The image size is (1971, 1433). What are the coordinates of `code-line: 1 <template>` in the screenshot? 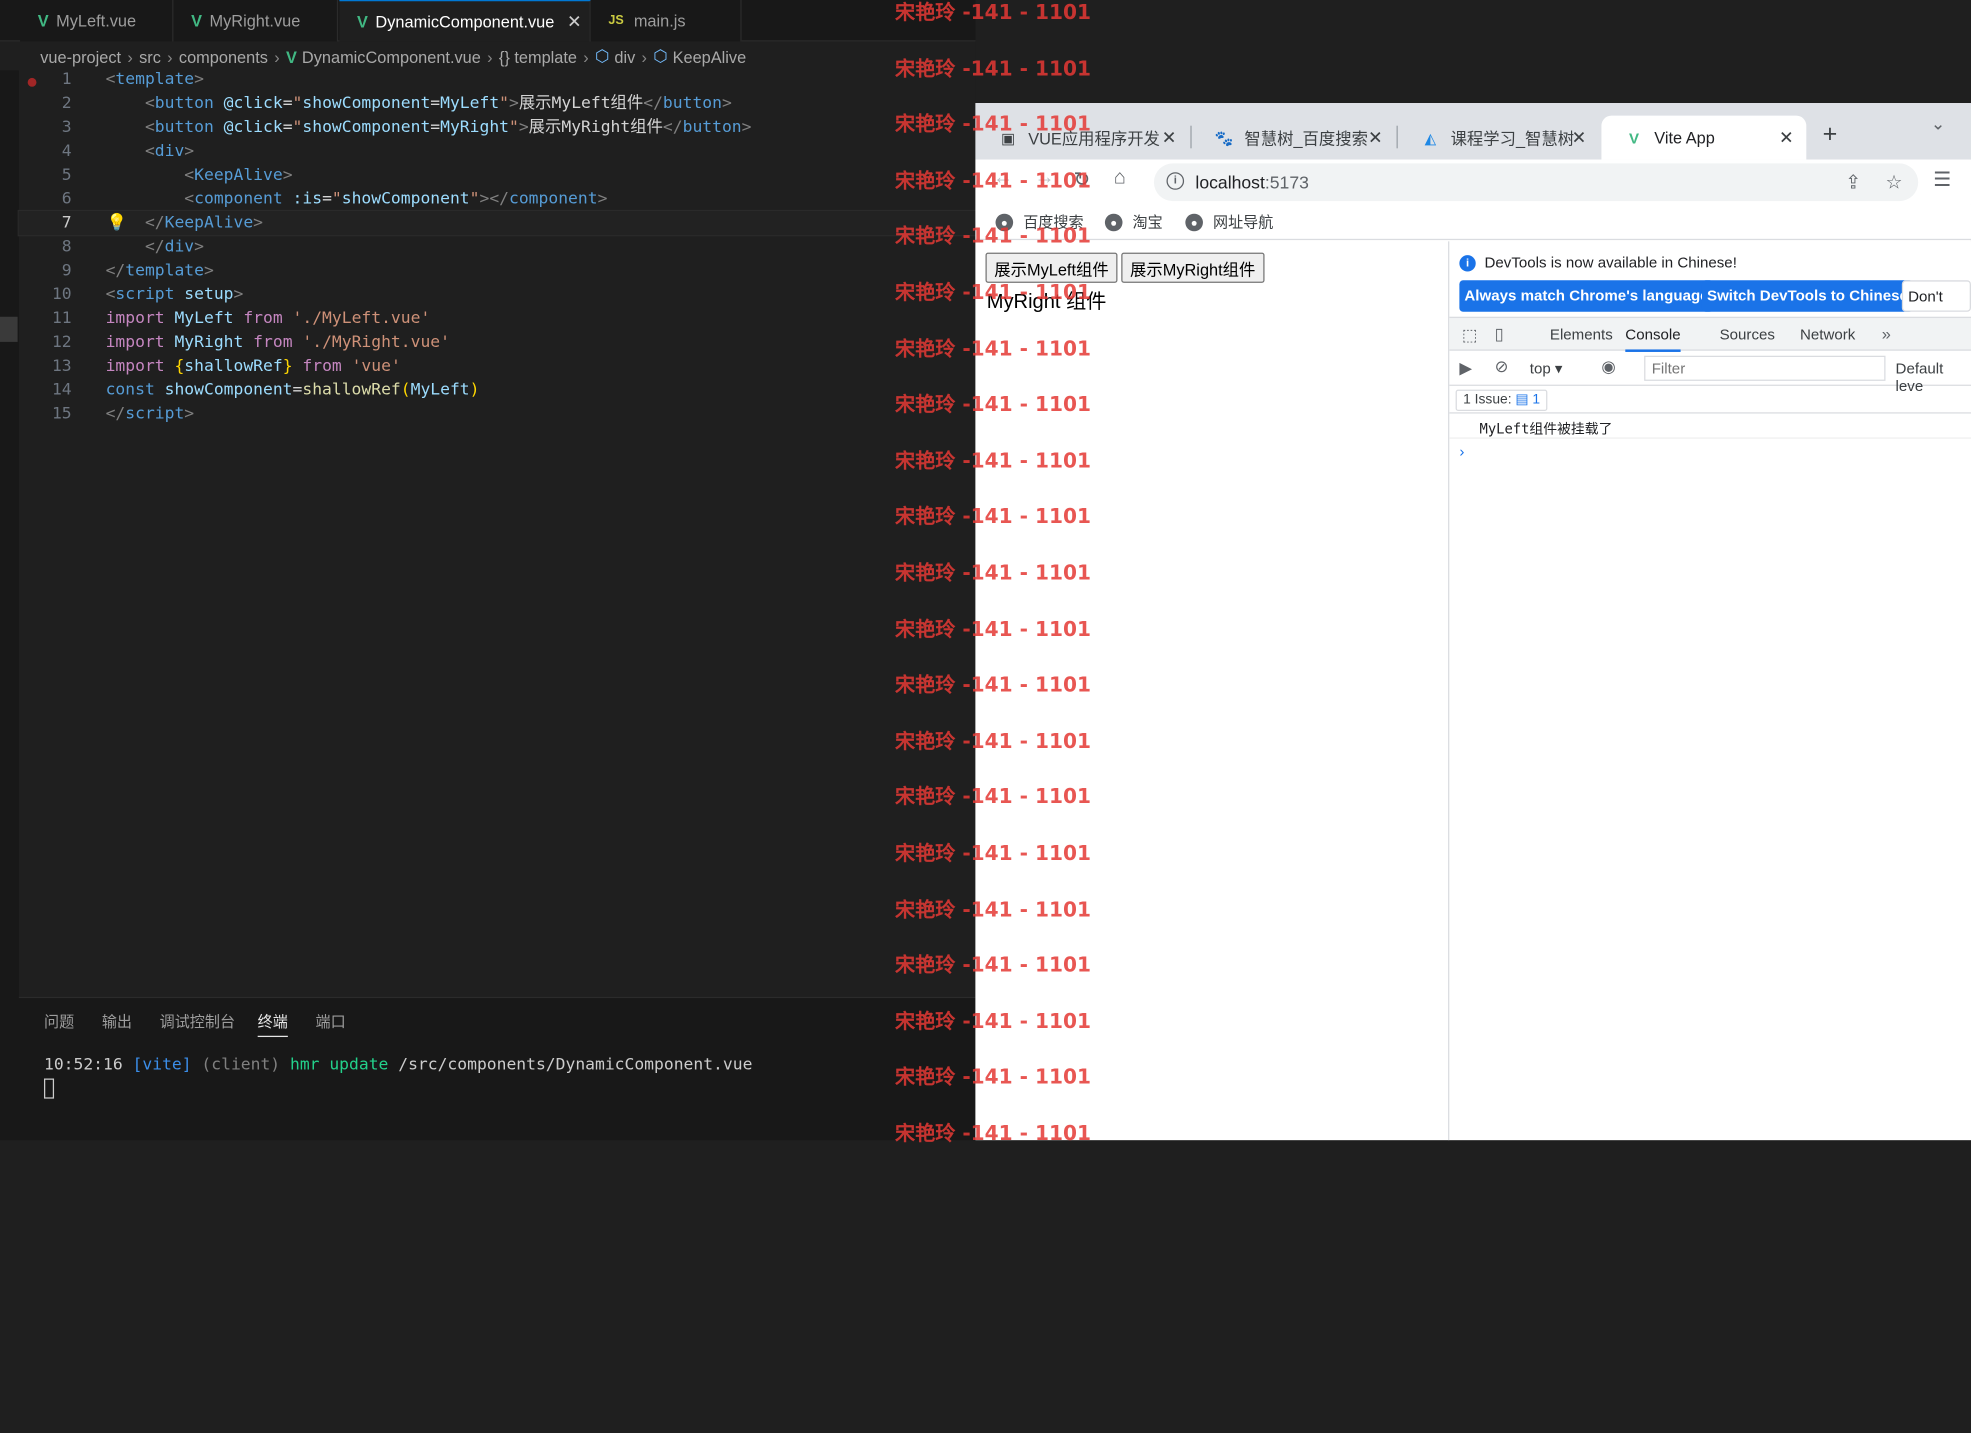 It's located at (497, 80).